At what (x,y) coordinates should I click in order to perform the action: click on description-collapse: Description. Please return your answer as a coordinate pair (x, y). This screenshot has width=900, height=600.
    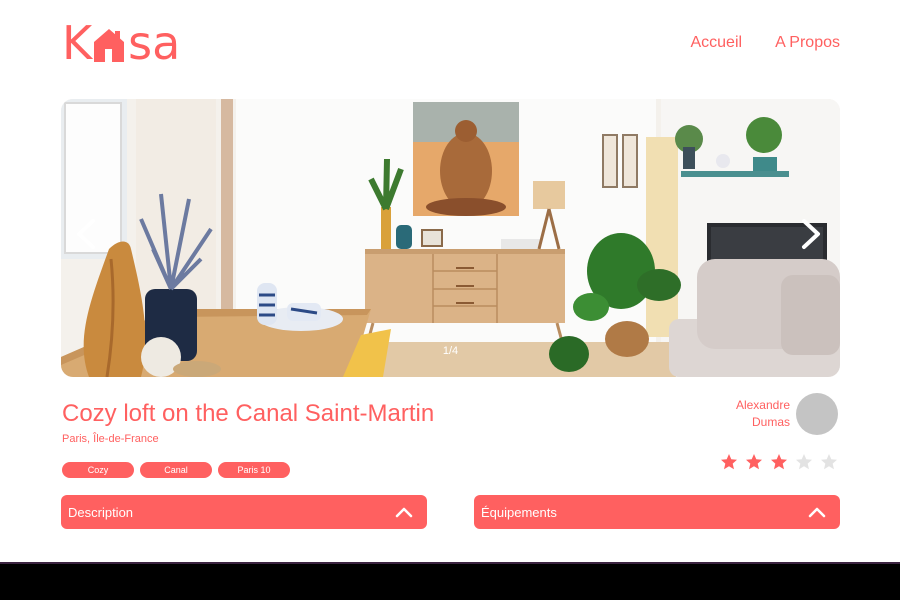
    Looking at the image, I should click on (244, 512).